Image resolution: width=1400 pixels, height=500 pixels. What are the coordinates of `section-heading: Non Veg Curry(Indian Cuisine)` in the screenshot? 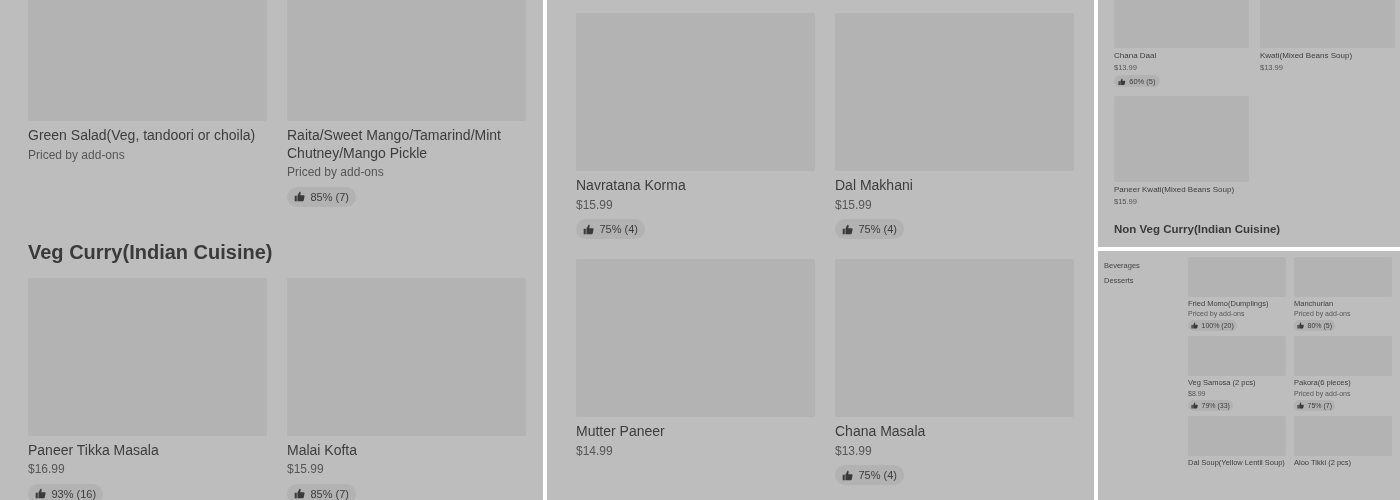 It's located at (1198, 228).